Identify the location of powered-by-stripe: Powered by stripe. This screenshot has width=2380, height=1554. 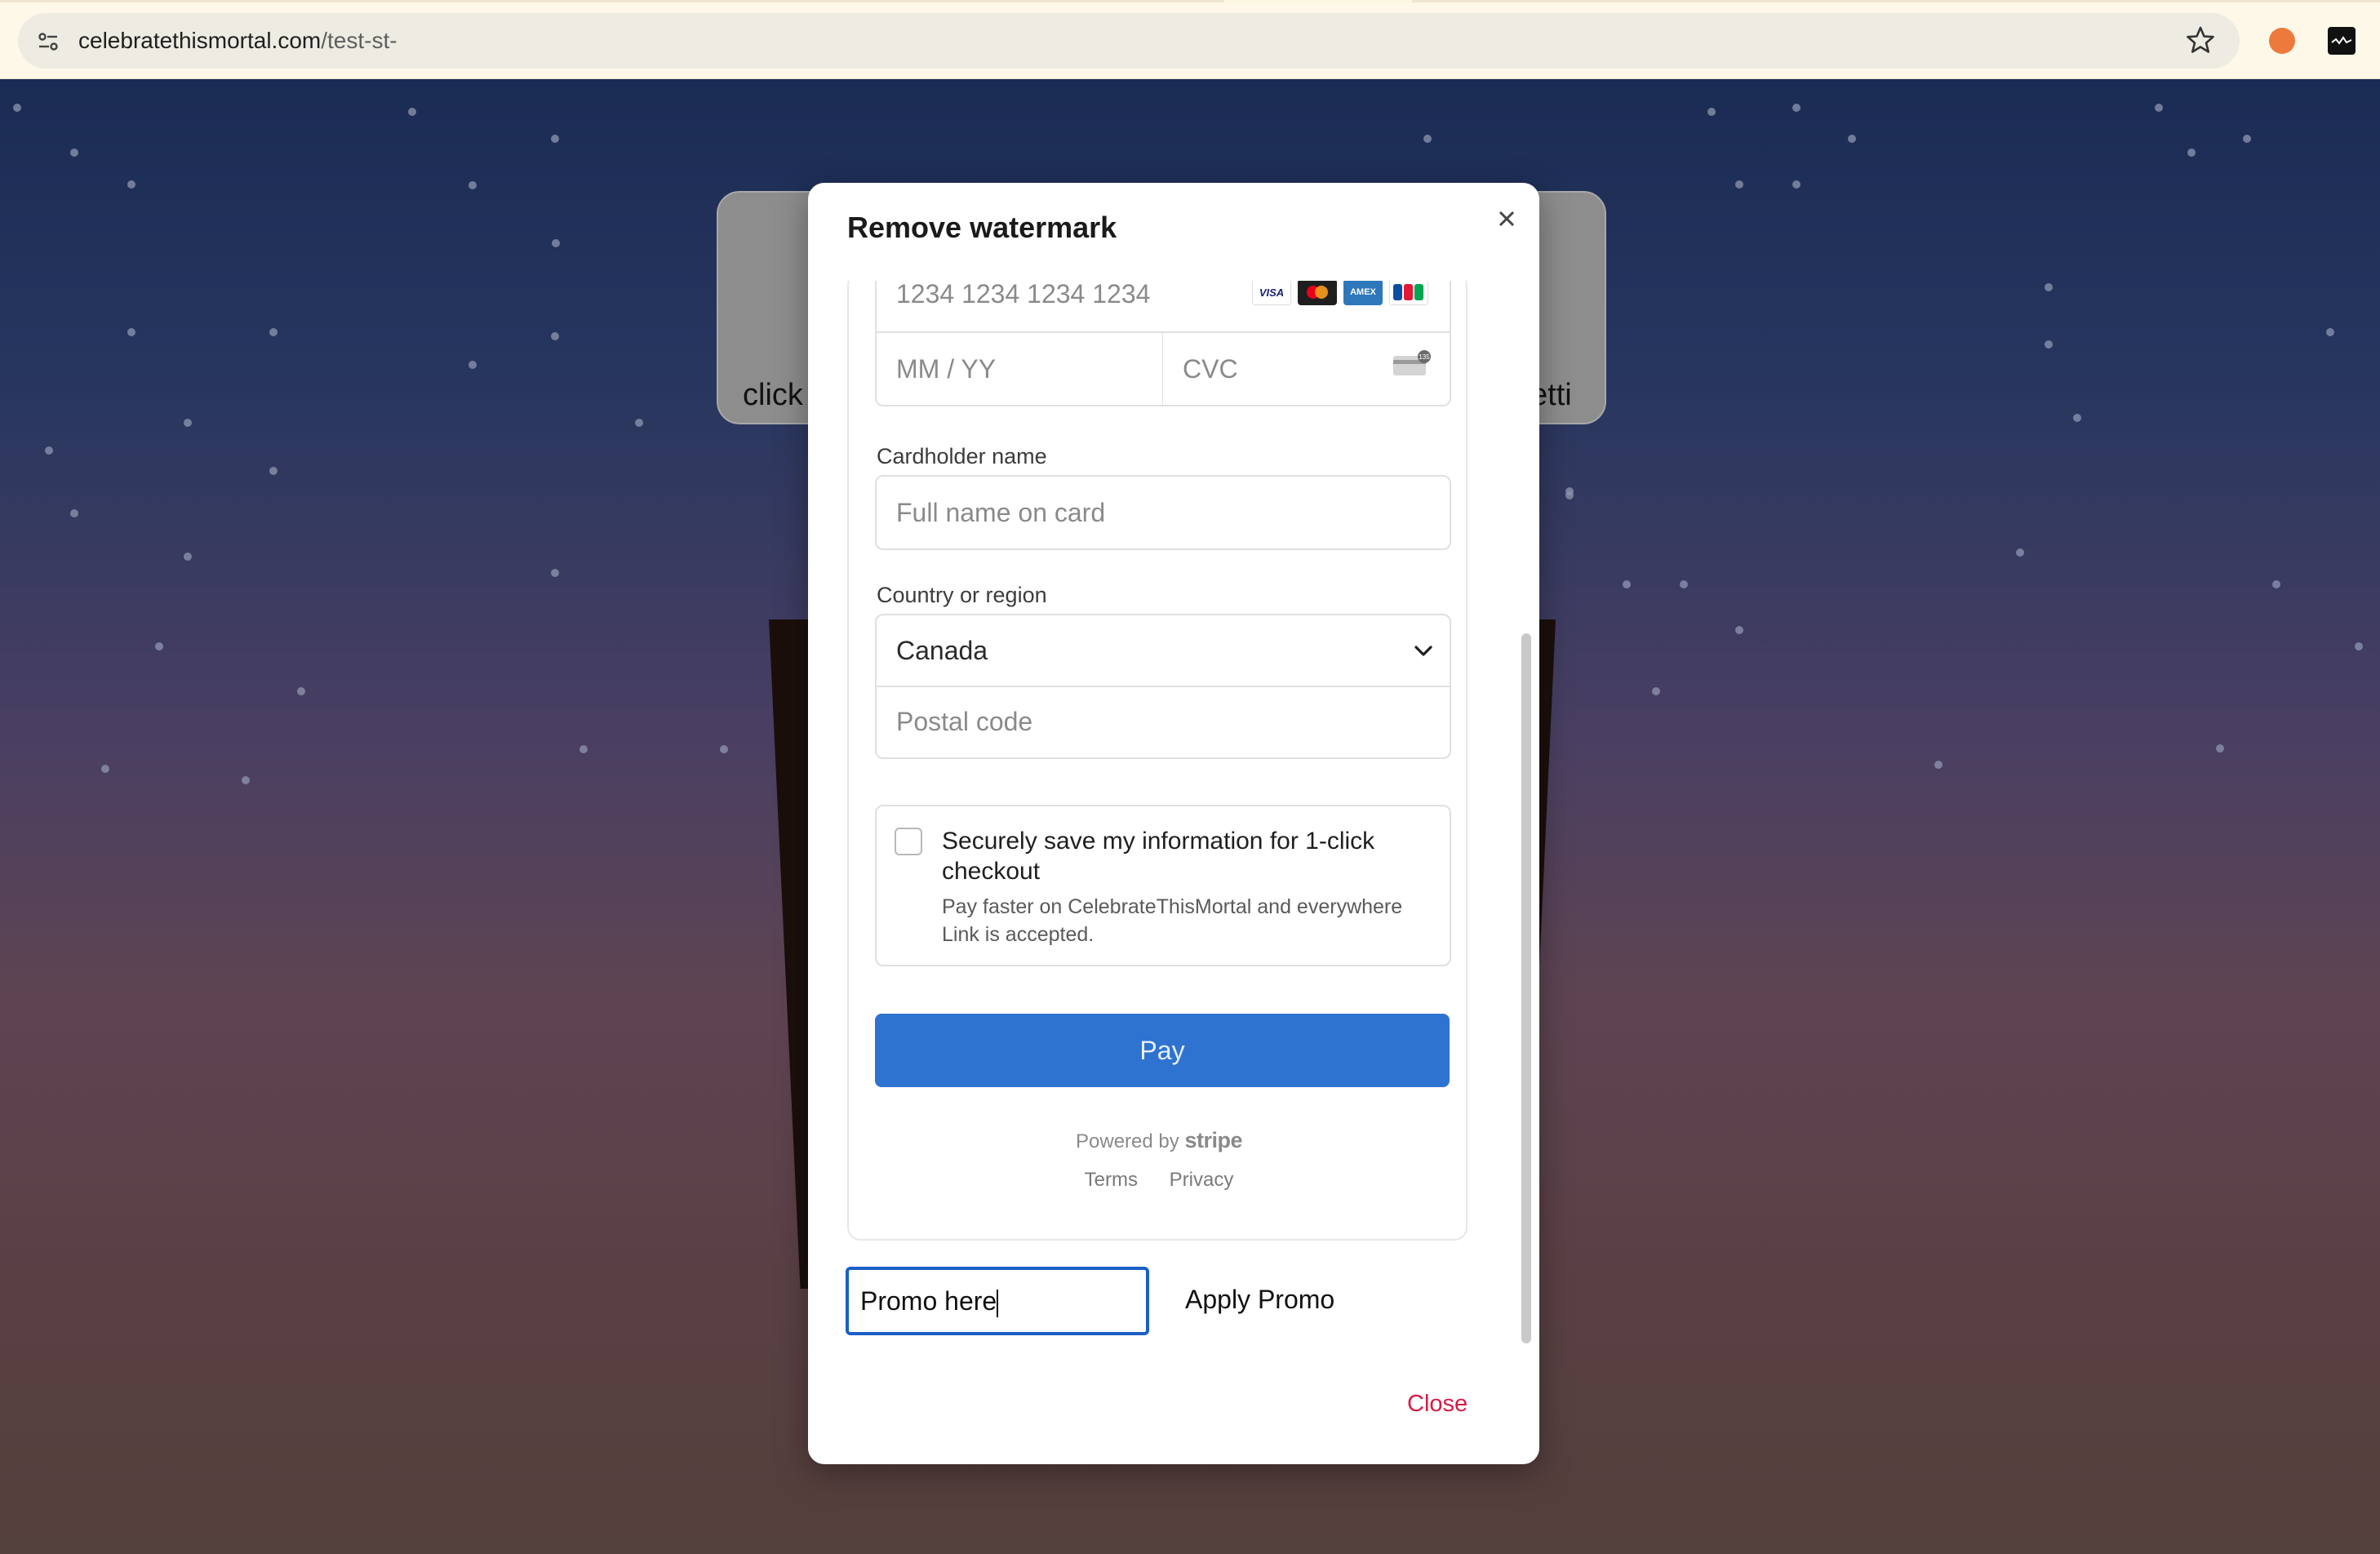
(1159, 1140).